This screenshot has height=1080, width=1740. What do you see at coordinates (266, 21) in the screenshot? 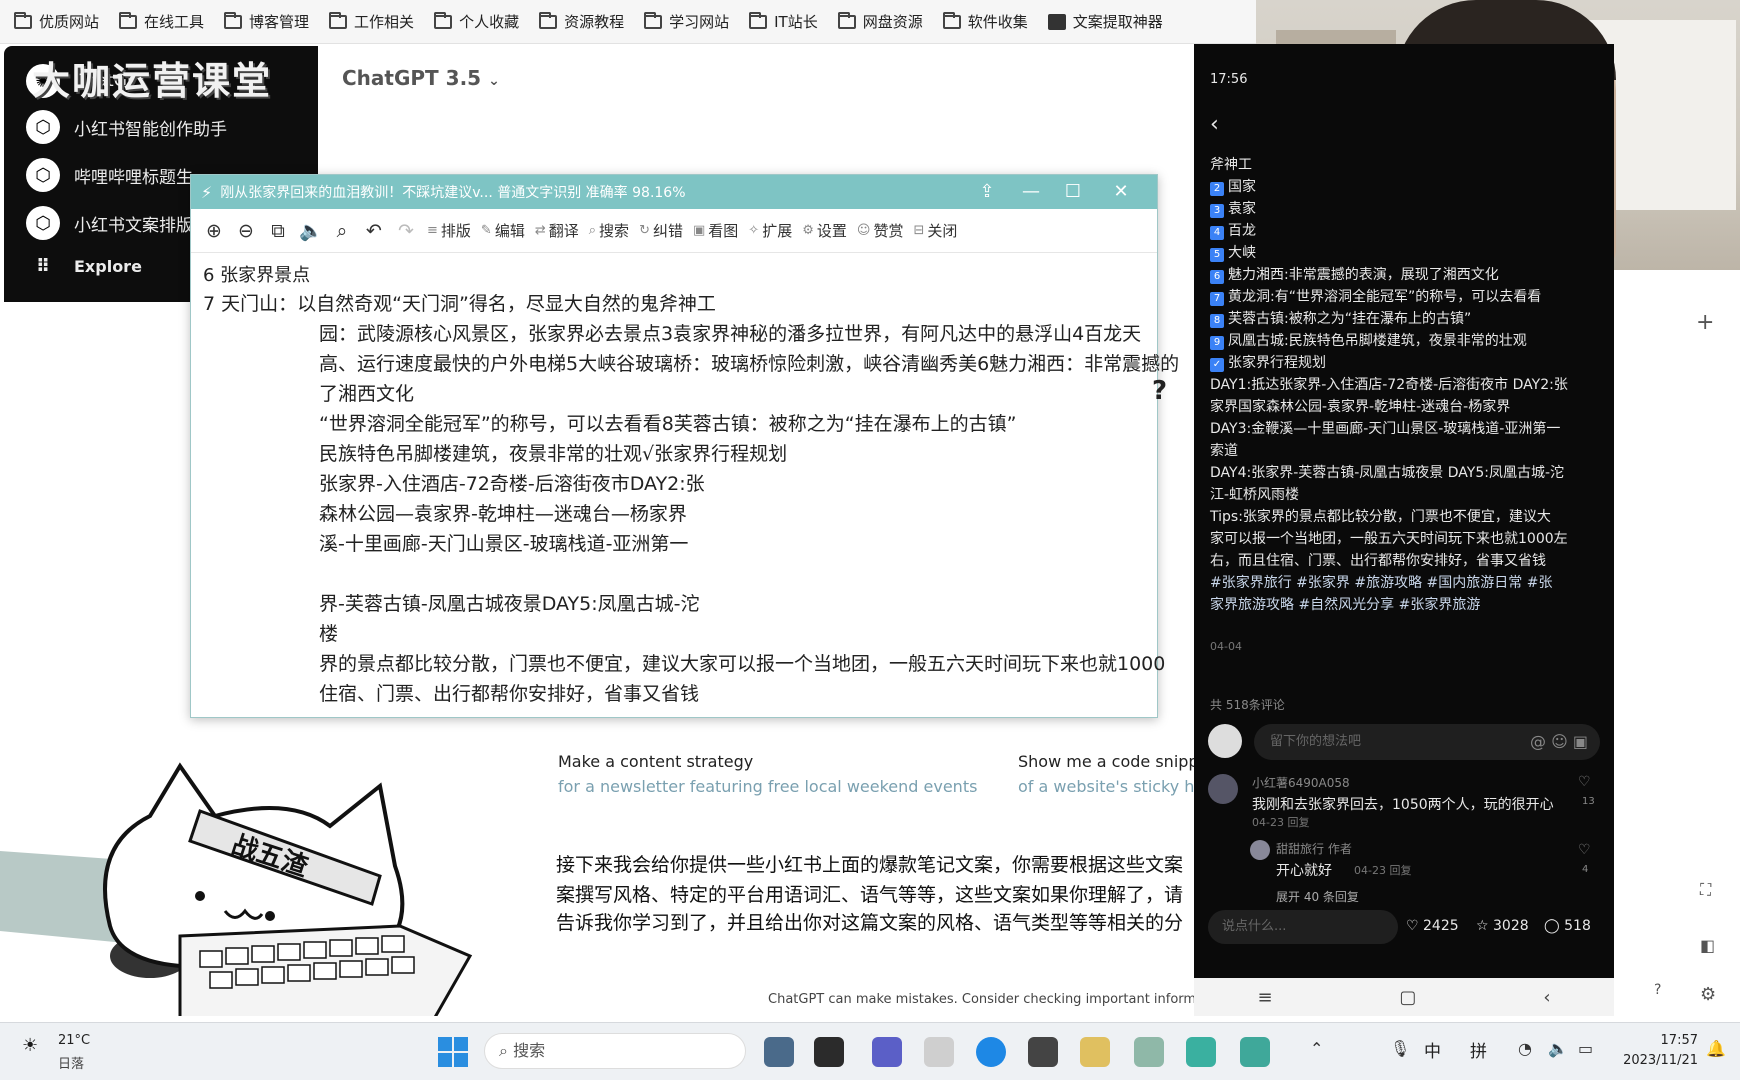
I see `bookmark-item: 博客管理` at bounding box center [266, 21].